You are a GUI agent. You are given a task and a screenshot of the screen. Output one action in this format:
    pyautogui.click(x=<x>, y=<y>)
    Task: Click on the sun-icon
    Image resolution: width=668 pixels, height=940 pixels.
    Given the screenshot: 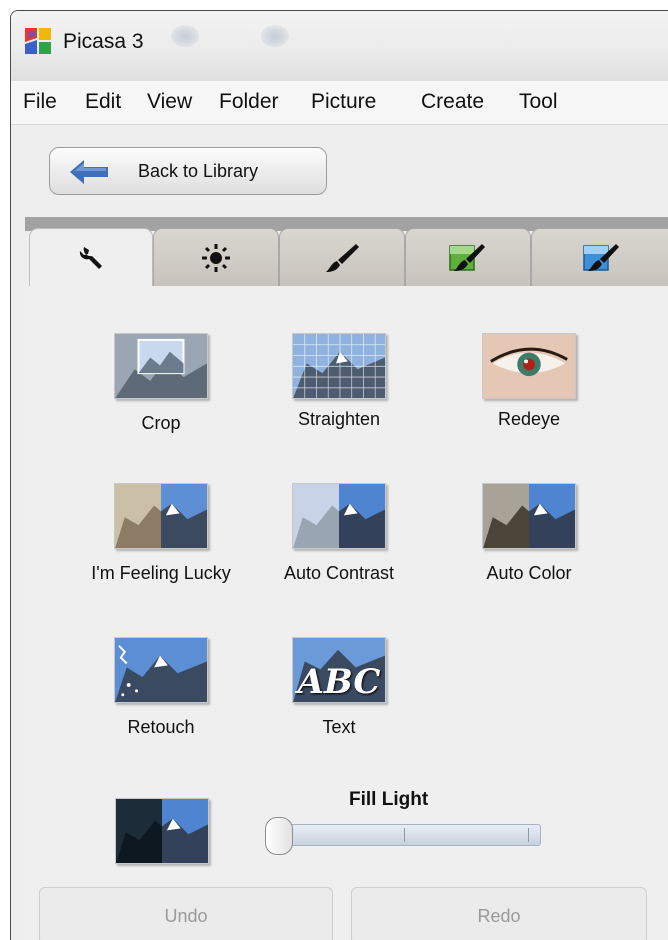 What is the action you would take?
    pyautogui.click(x=216, y=257)
    